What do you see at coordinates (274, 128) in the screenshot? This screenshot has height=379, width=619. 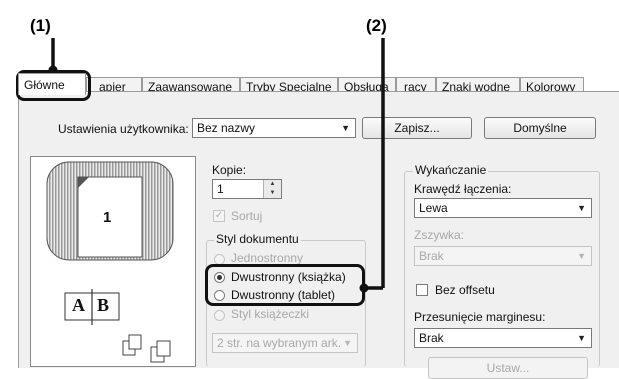 I see `user-settings-select: Bez nazwy ▼` at bounding box center [274, 128].